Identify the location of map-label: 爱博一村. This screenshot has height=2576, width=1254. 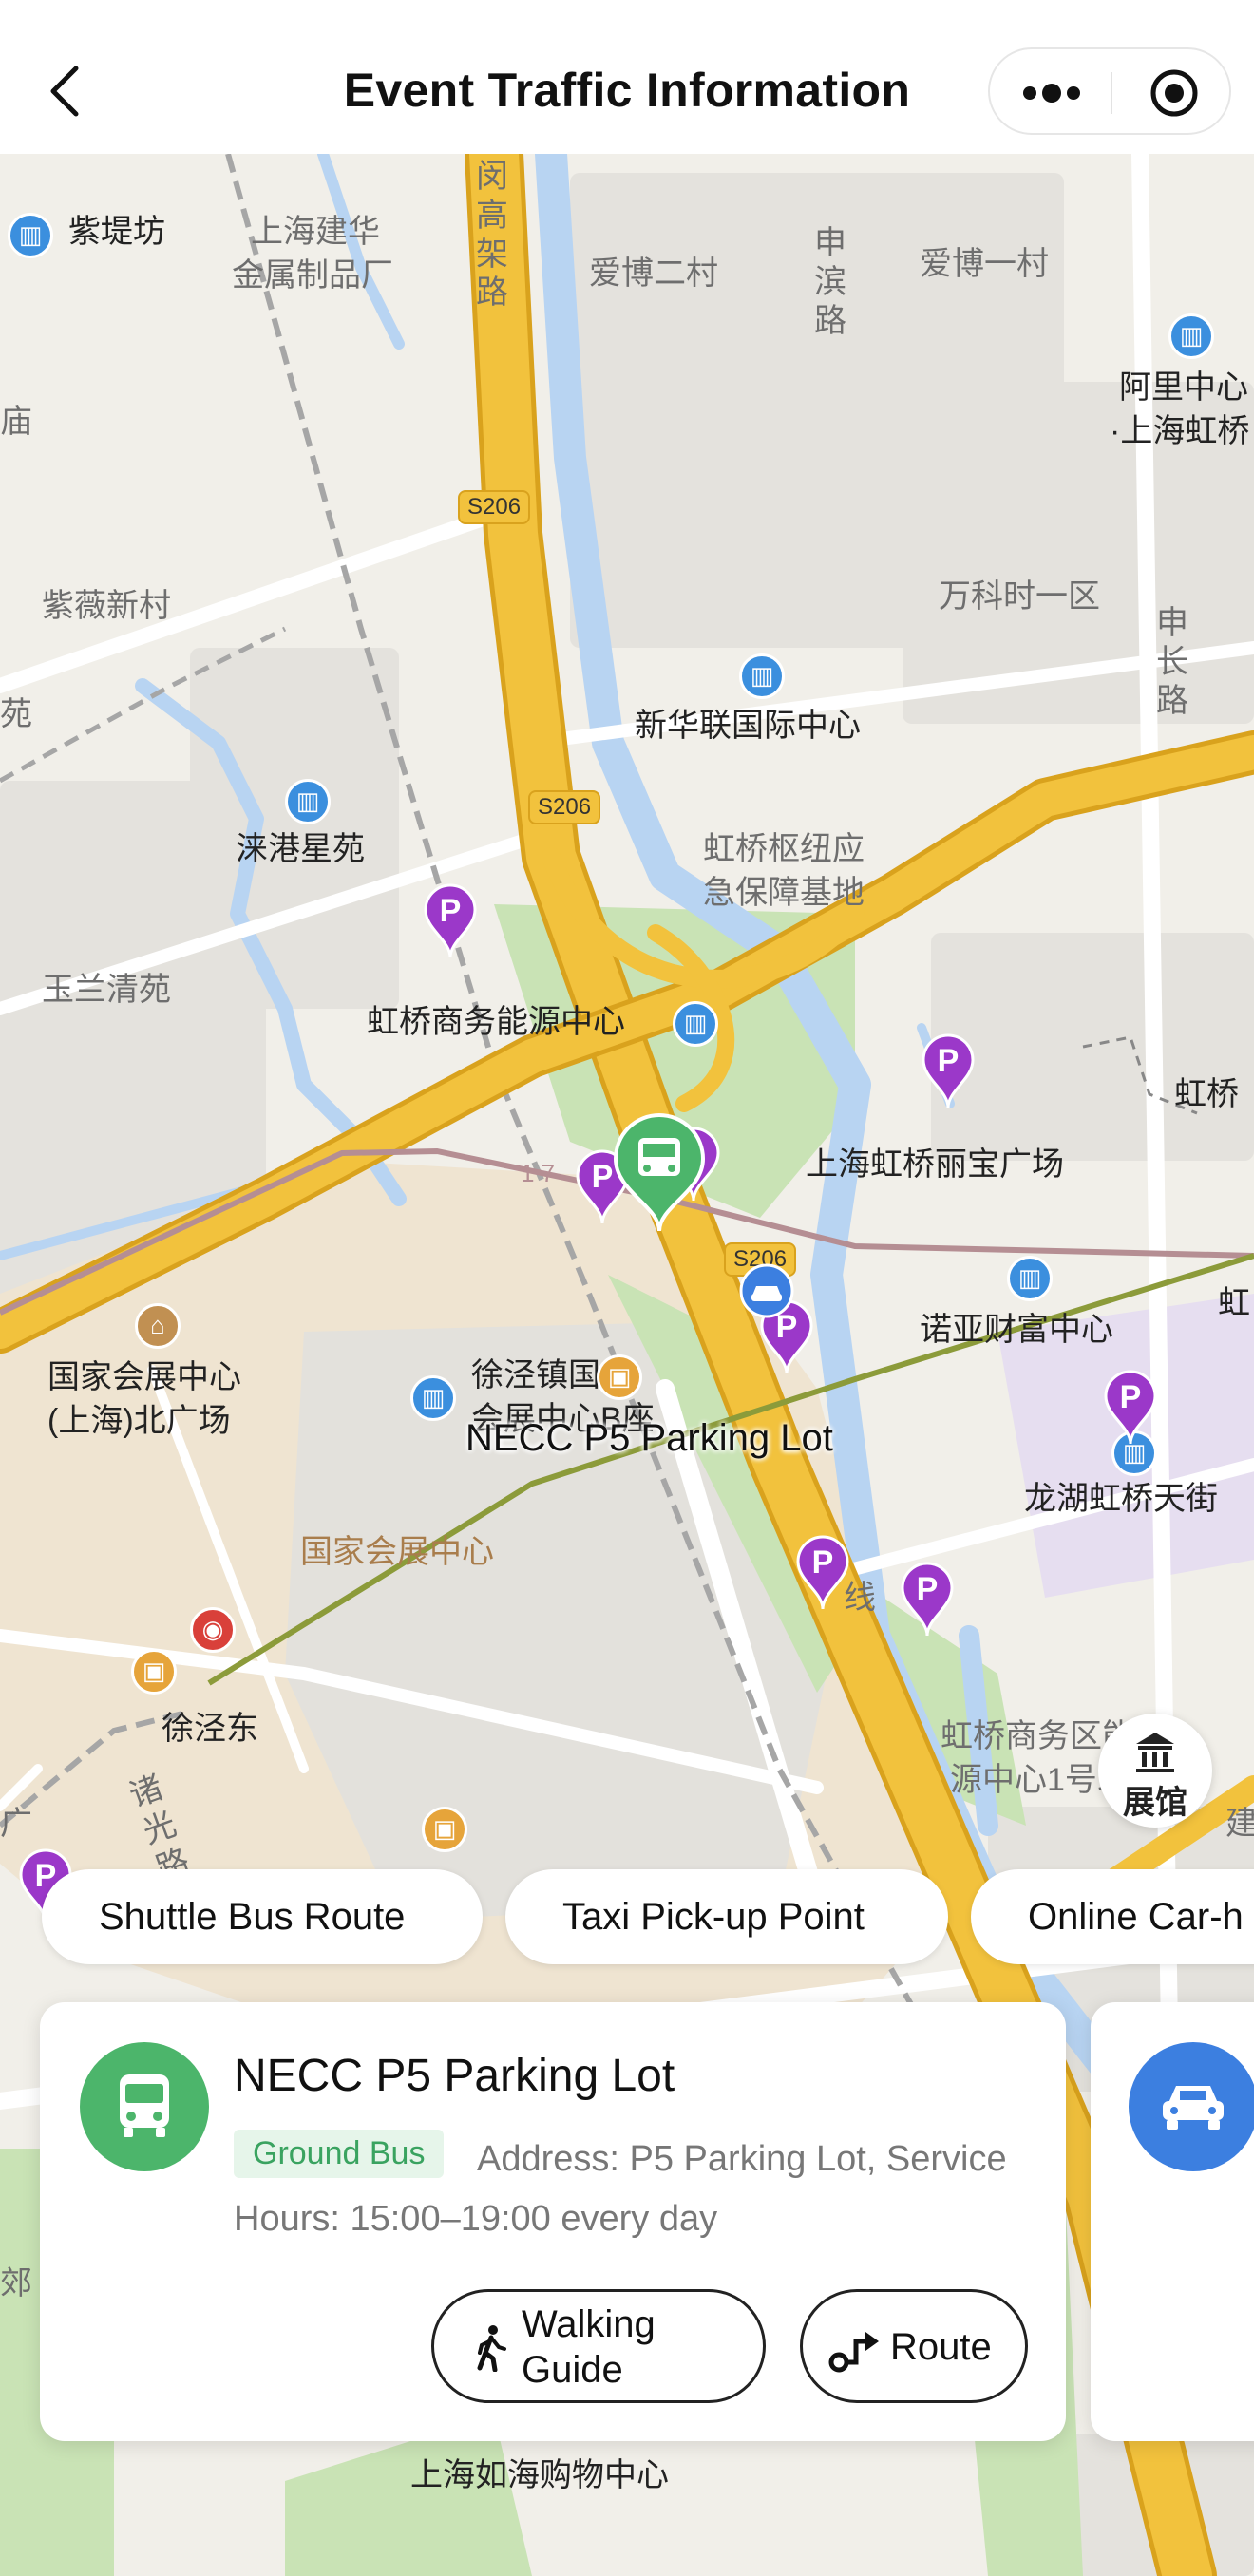
(984, 264).